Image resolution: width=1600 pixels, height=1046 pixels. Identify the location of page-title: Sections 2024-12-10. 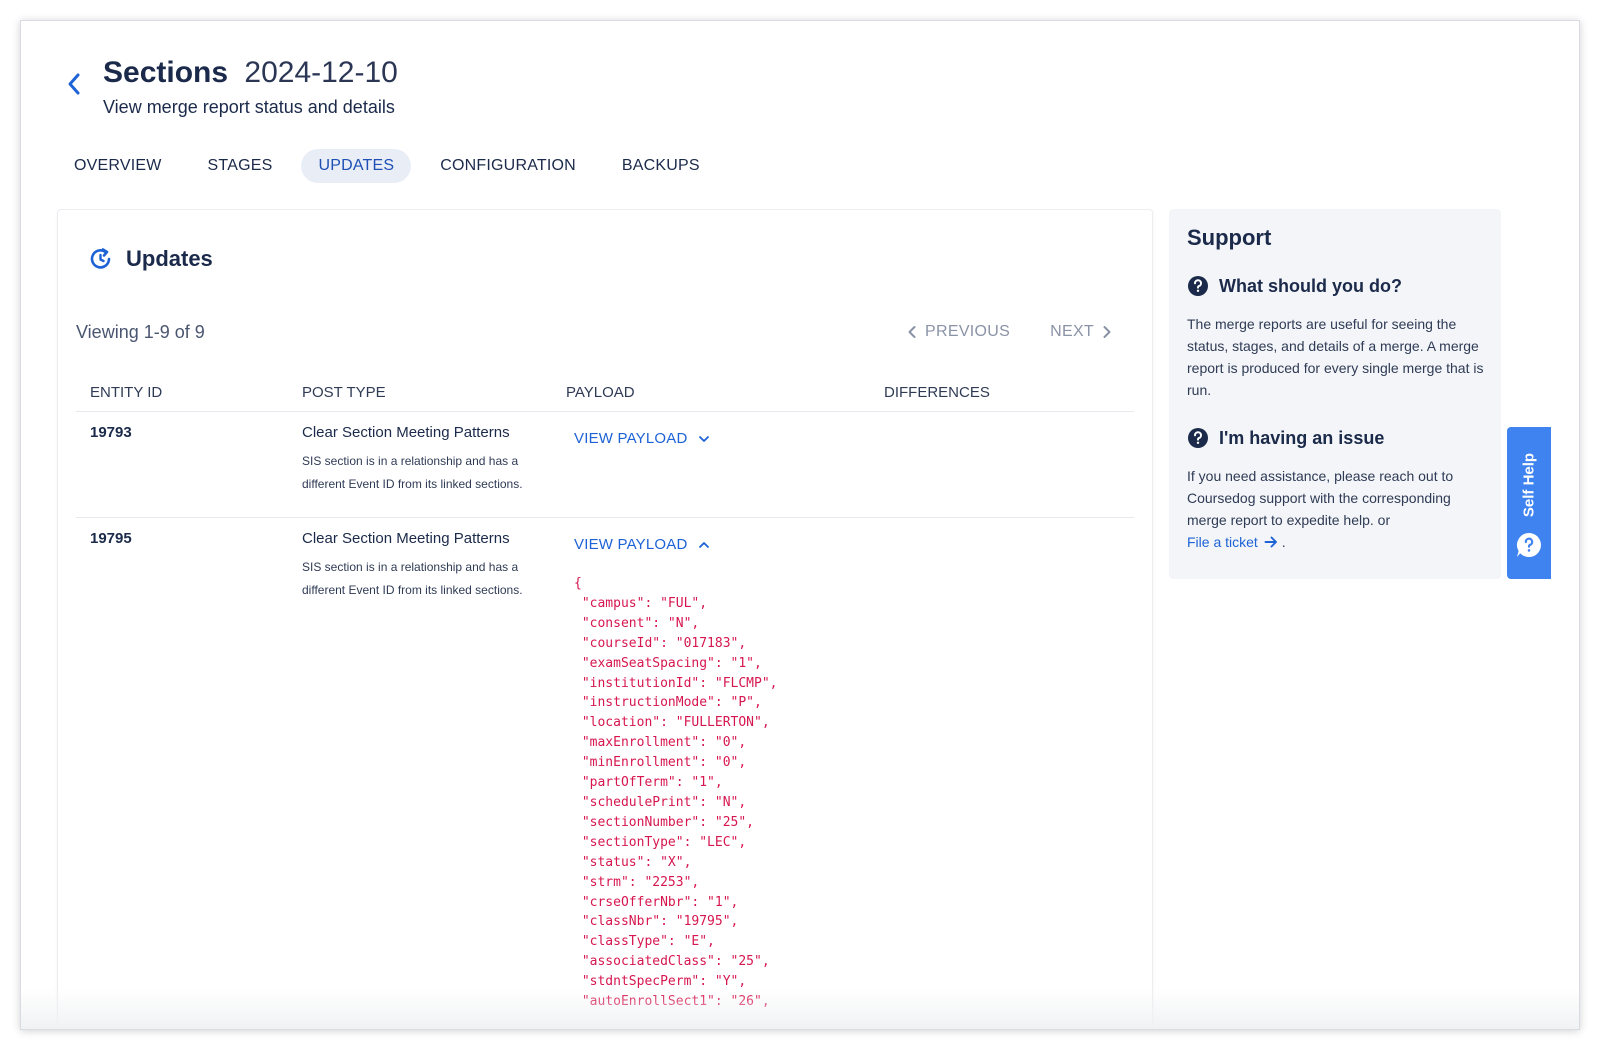
(250, 73).